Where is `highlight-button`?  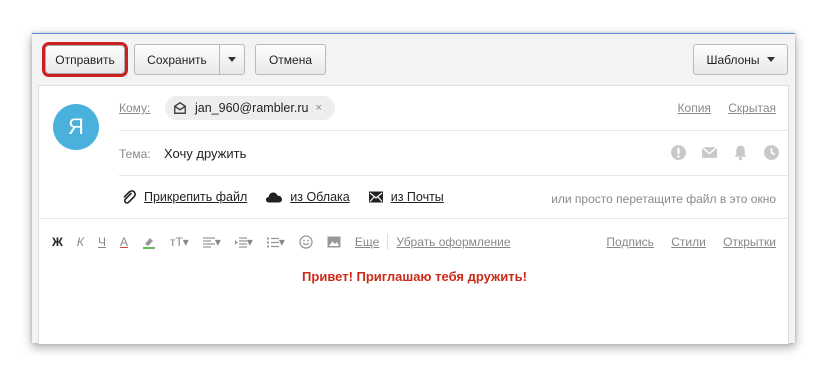 highlight-button is located at coordinates (149, 242).